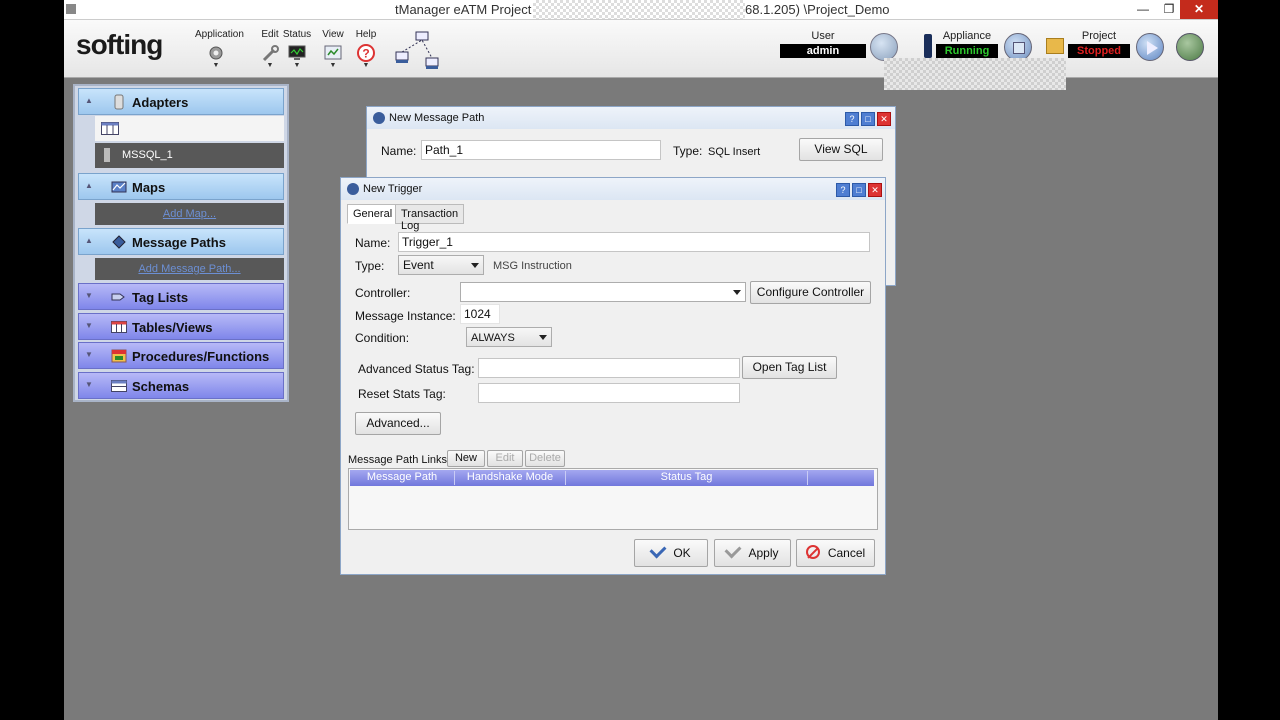 This screenshot has width=1280, height=720. What do you see at coordinates (884, 47) in the screenshot?
I see `lock-icon` at bounding box center [884, 47].